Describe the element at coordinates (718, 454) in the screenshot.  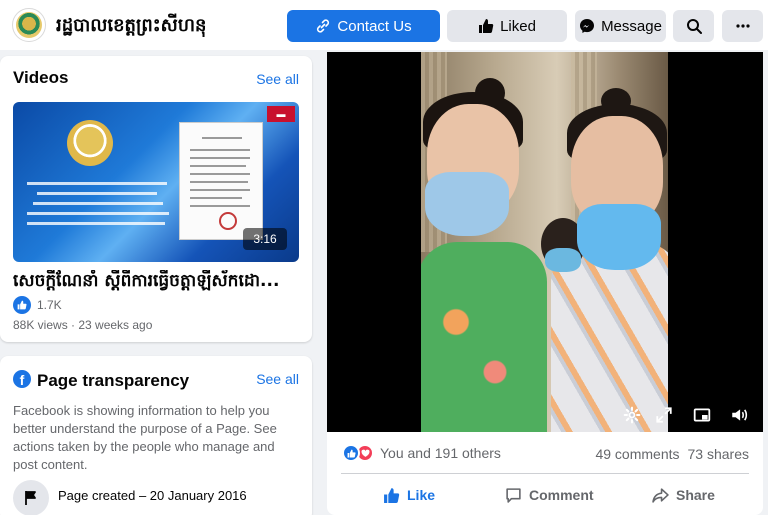
I see `share-count-link: 73 shares` at that location.